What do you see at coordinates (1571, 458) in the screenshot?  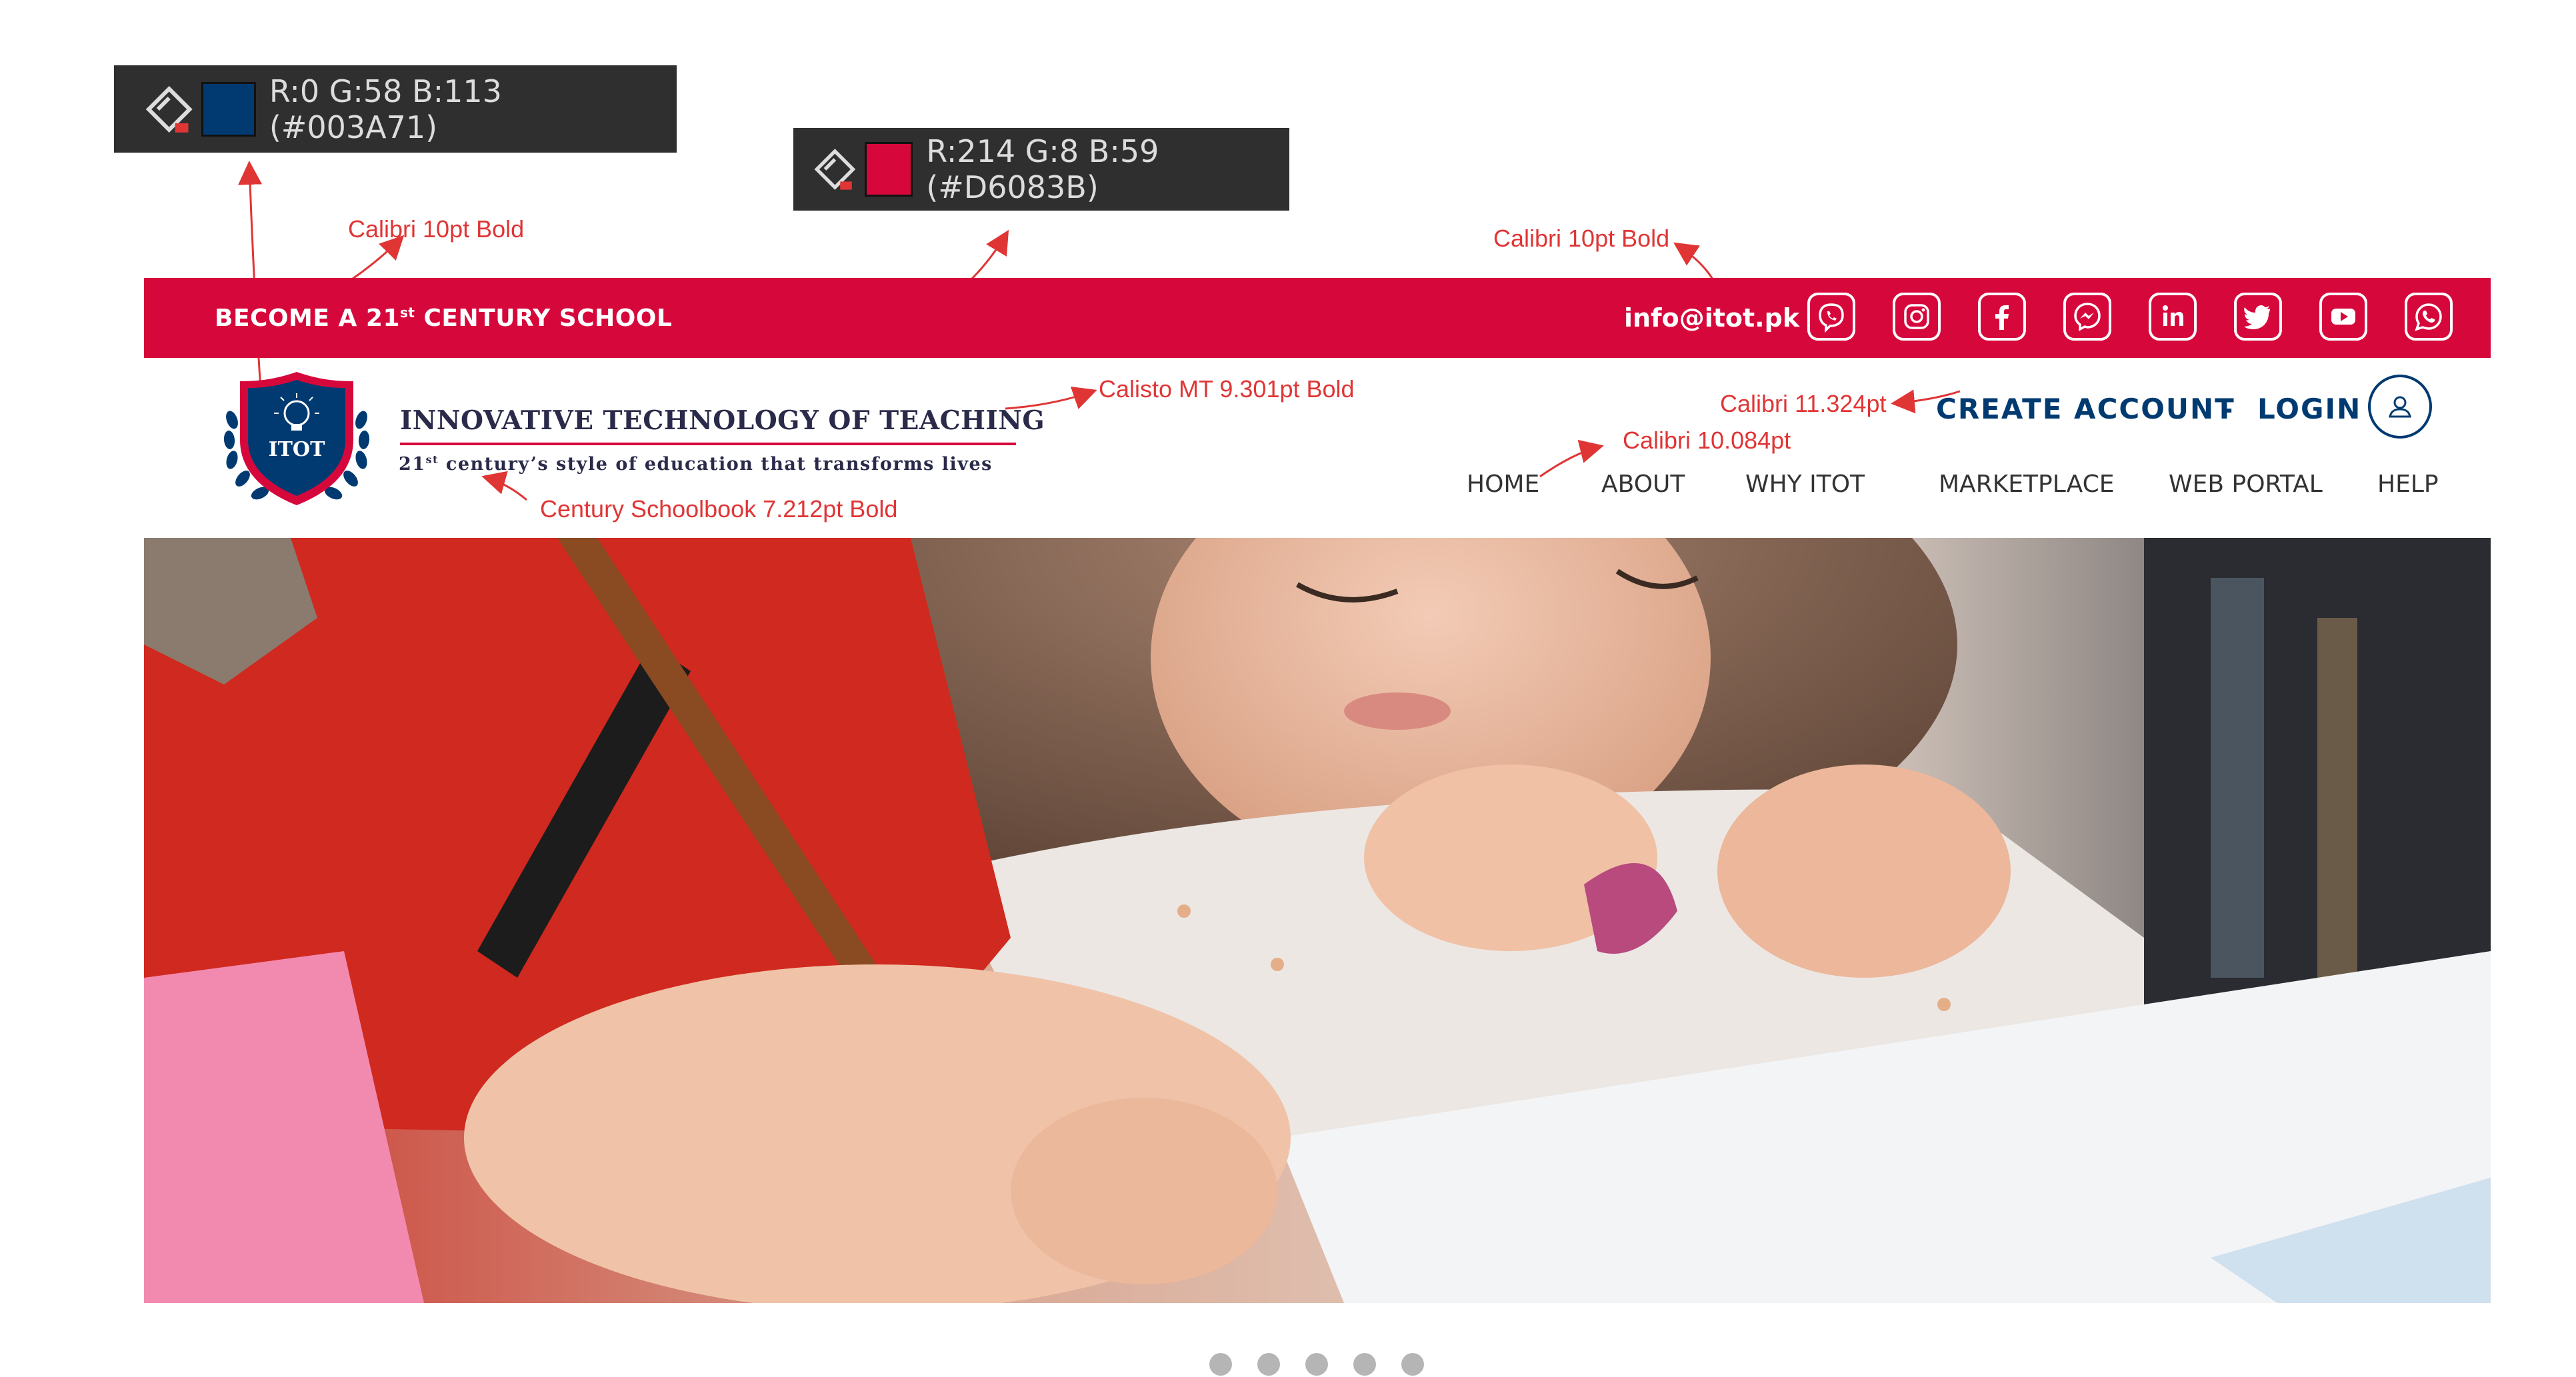 I see `arrow-nav` at bounding box center [1571, 458].